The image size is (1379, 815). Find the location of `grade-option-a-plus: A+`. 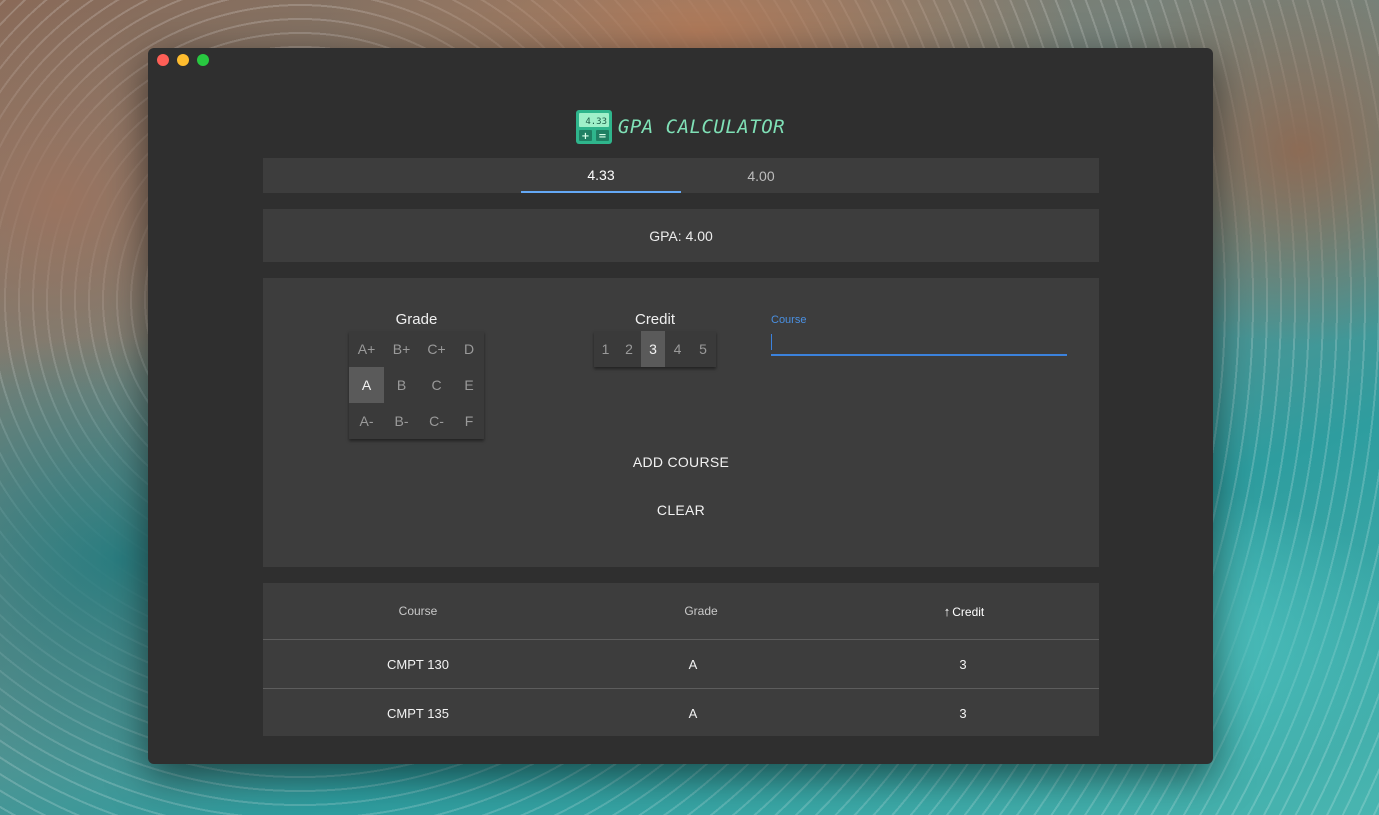

grade-option-a-plus: A+ is located at coordinates (366, 349).